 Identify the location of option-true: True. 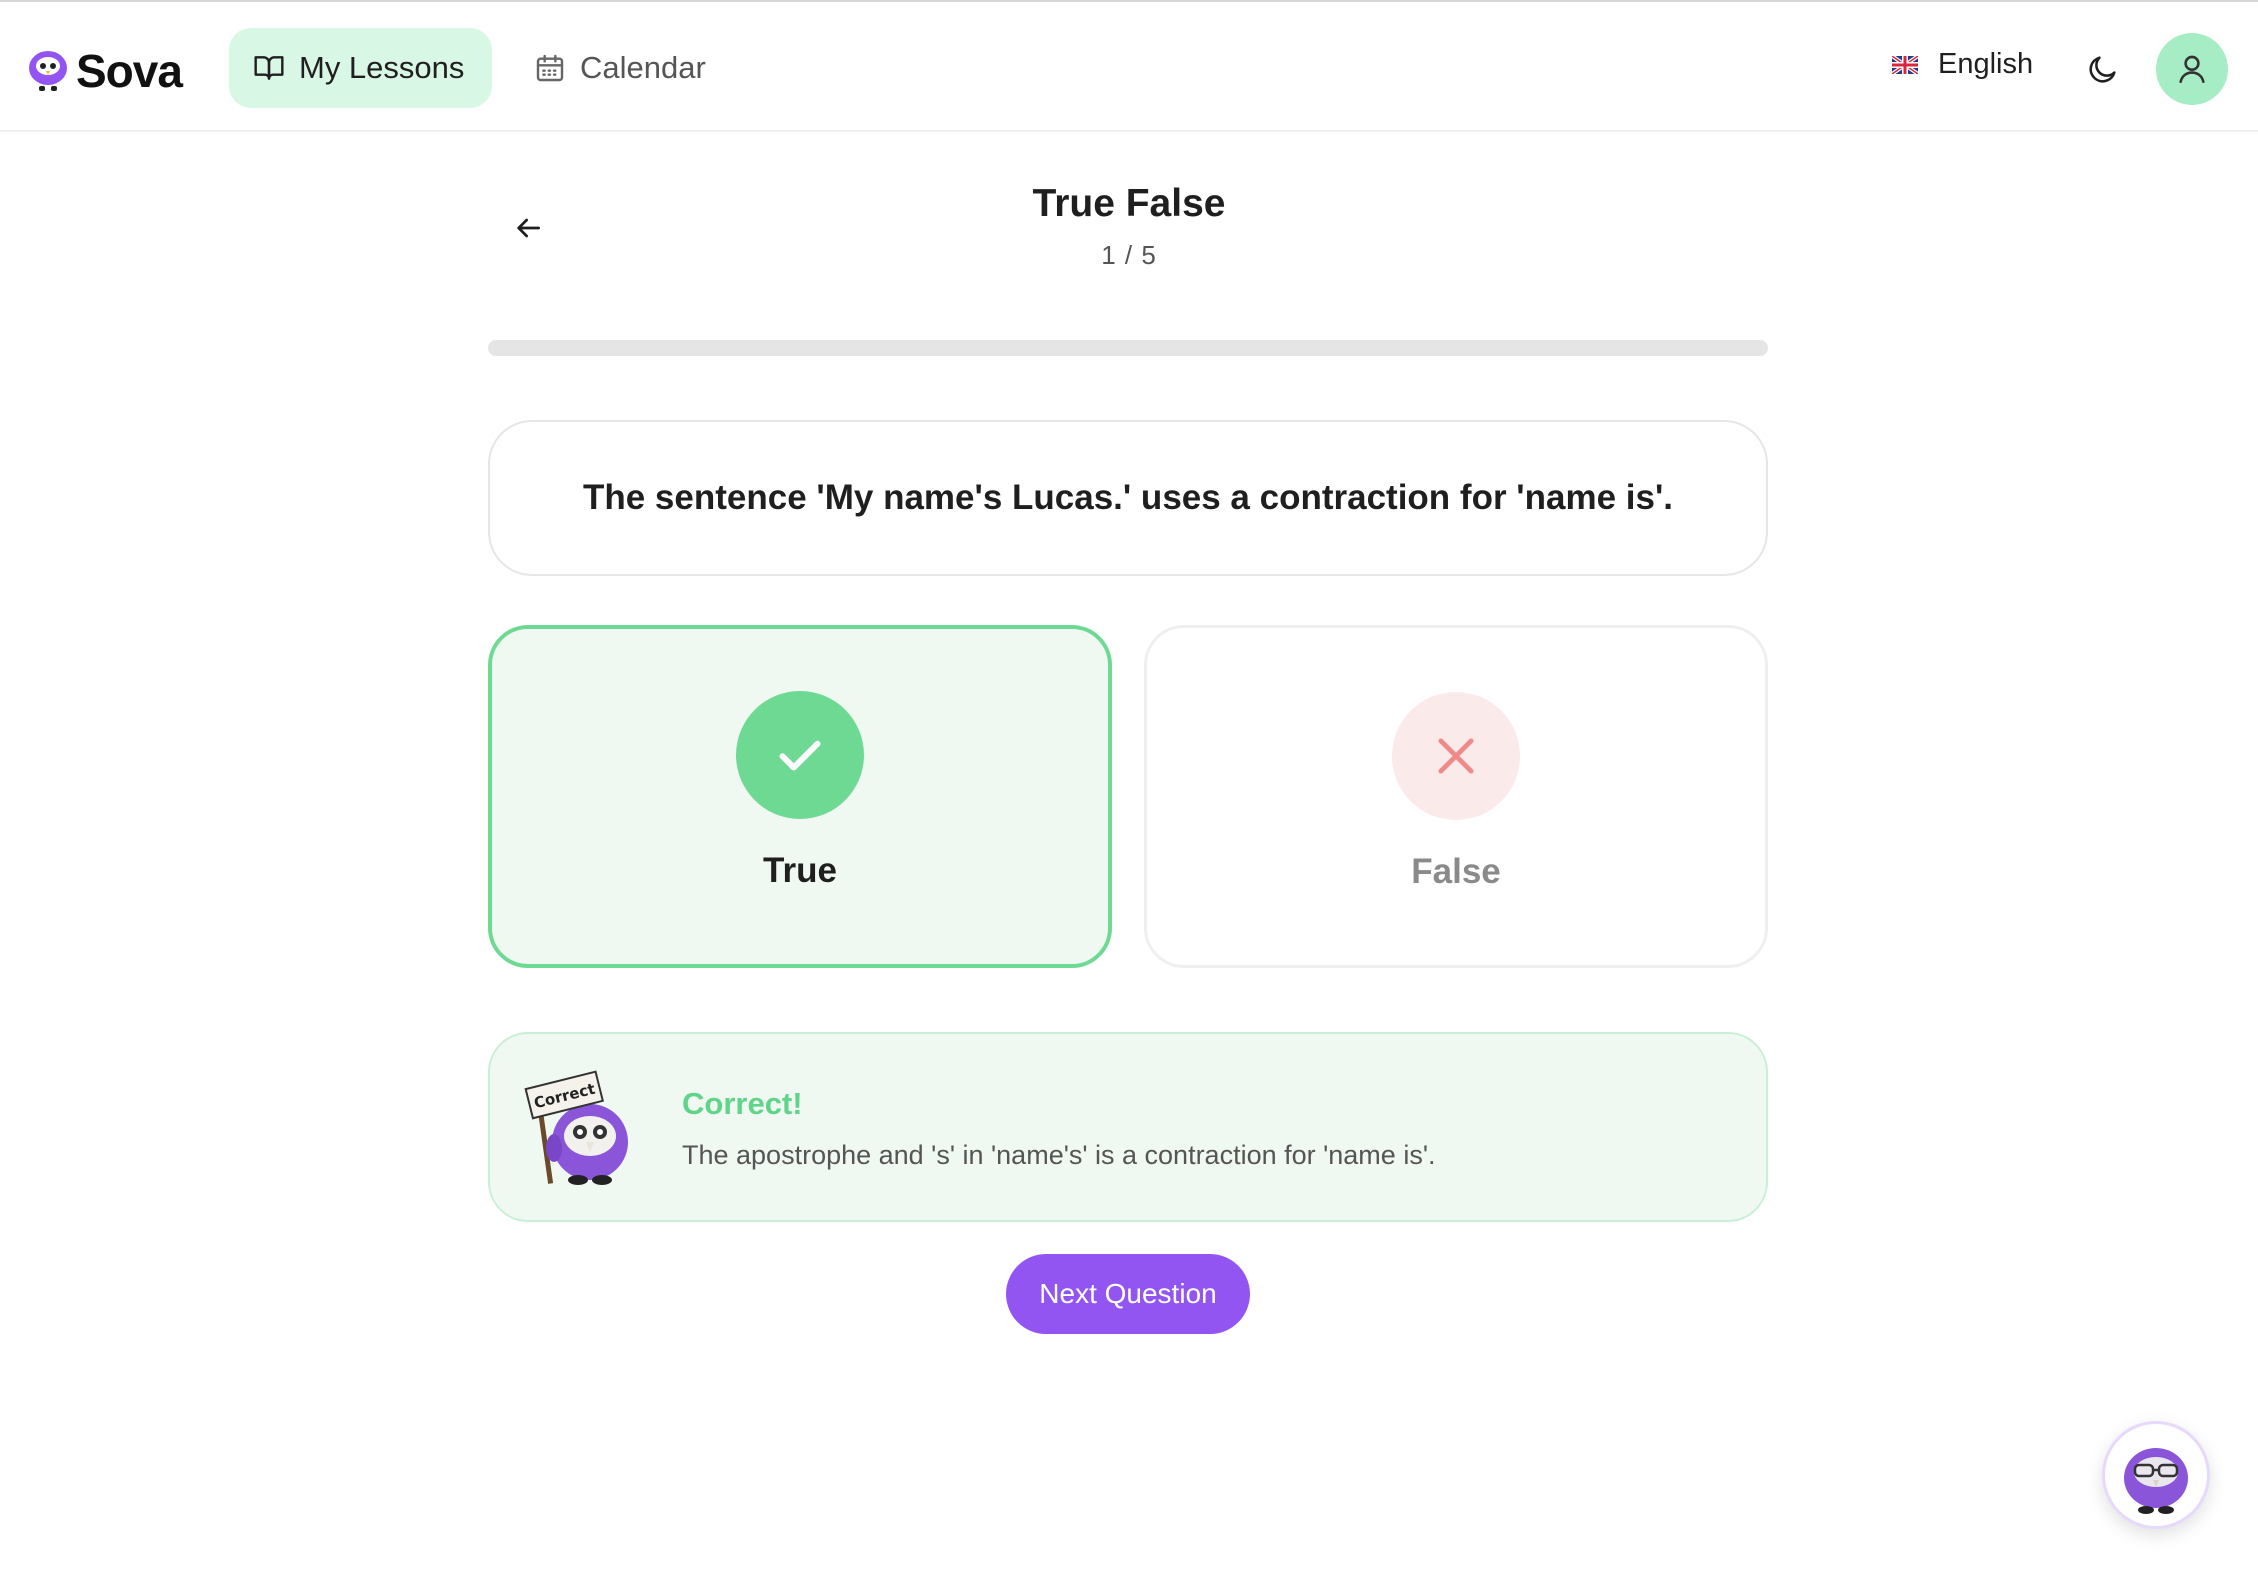
(800, 796).